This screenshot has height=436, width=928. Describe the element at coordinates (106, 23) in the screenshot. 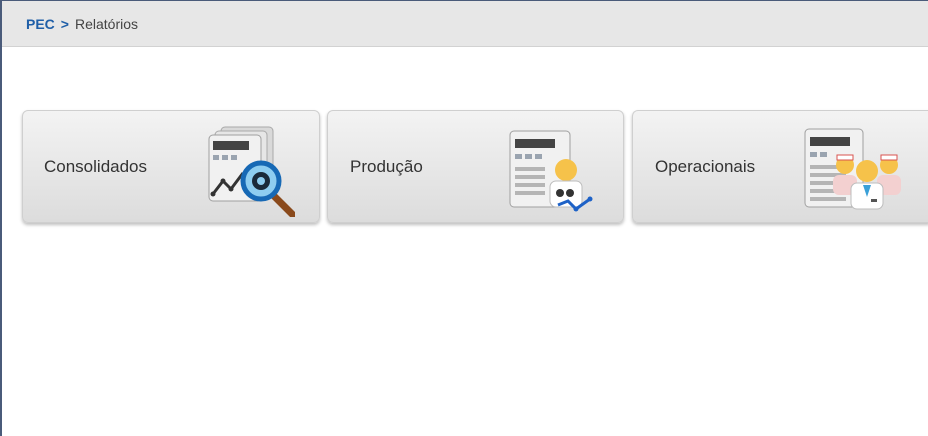

I see `breadcrumb-current: Relatórios` at that location.